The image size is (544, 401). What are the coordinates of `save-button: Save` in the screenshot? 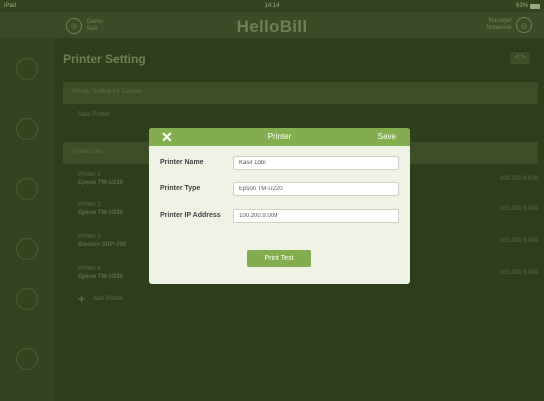 It's located at (387, 136).